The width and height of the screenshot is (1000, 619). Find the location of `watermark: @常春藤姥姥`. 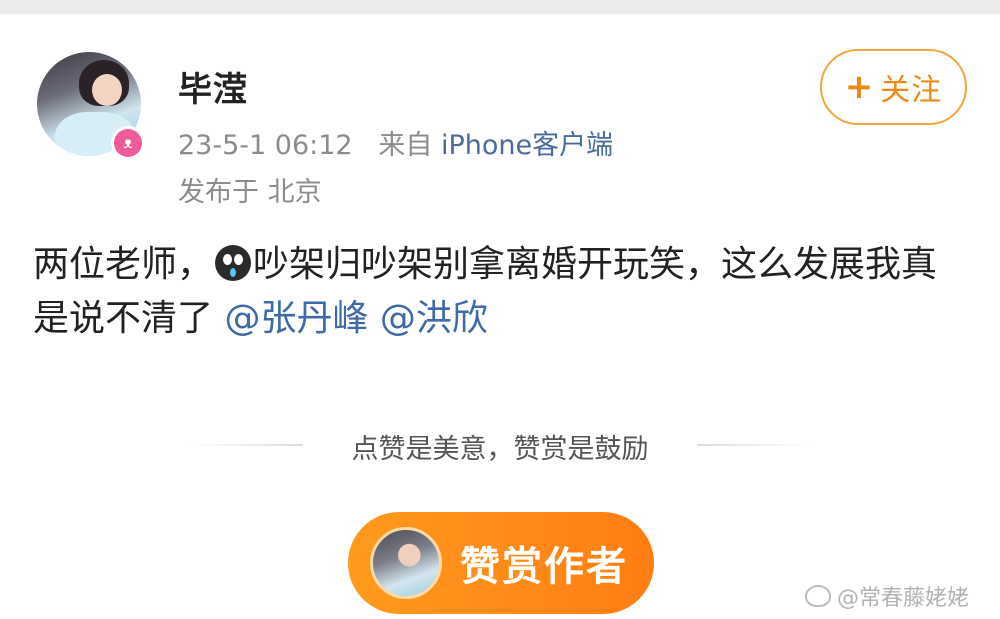

watermark: @常春藤姥姥 is located at coordinates (887, 596).